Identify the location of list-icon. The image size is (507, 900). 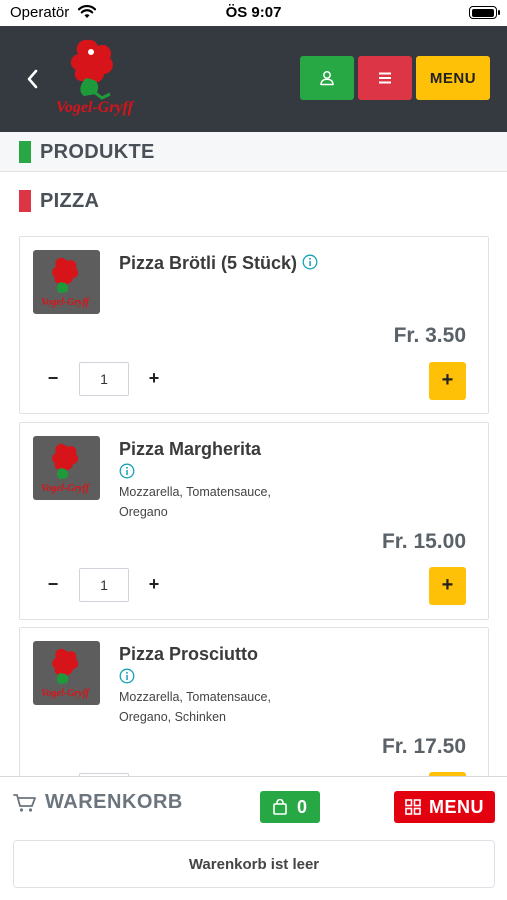
(385, 78).